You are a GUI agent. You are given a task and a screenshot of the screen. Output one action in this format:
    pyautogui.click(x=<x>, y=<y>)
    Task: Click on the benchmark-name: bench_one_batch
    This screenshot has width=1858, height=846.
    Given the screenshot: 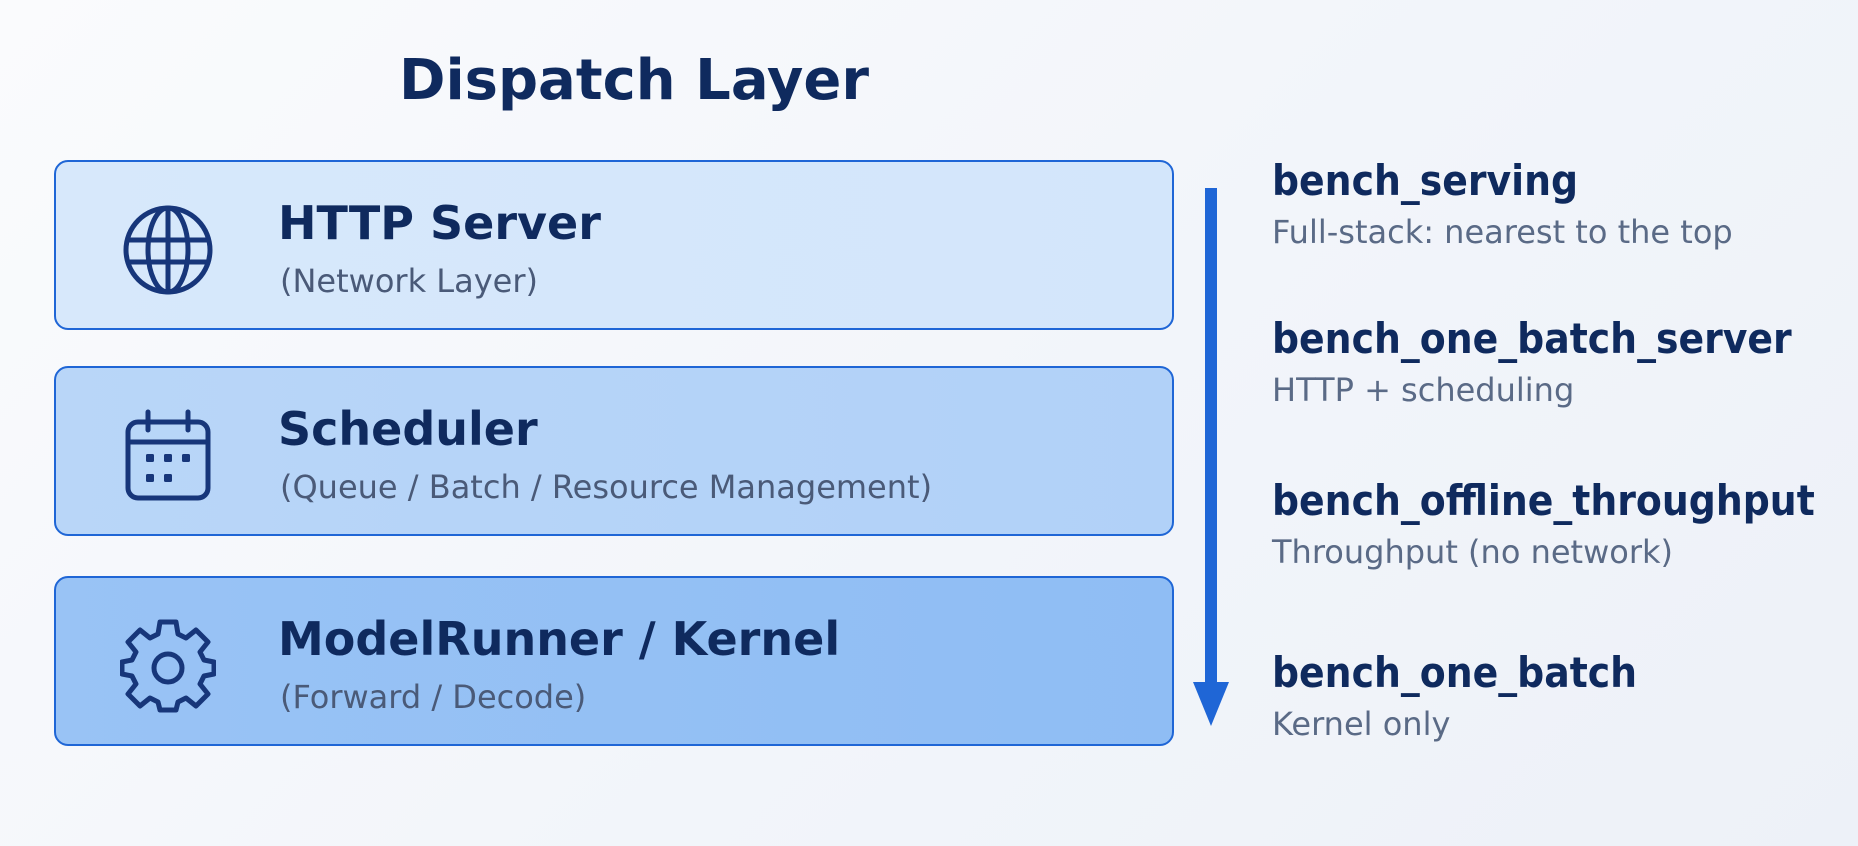 What is the action you would take?
    pyautogui.click(x=1455, y=672)
    